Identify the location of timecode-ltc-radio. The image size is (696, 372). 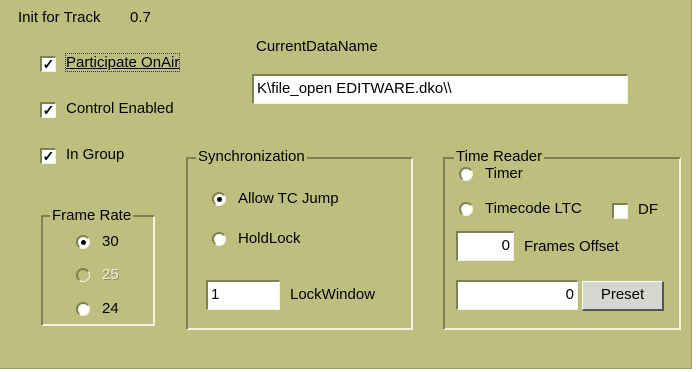
(466, 209).